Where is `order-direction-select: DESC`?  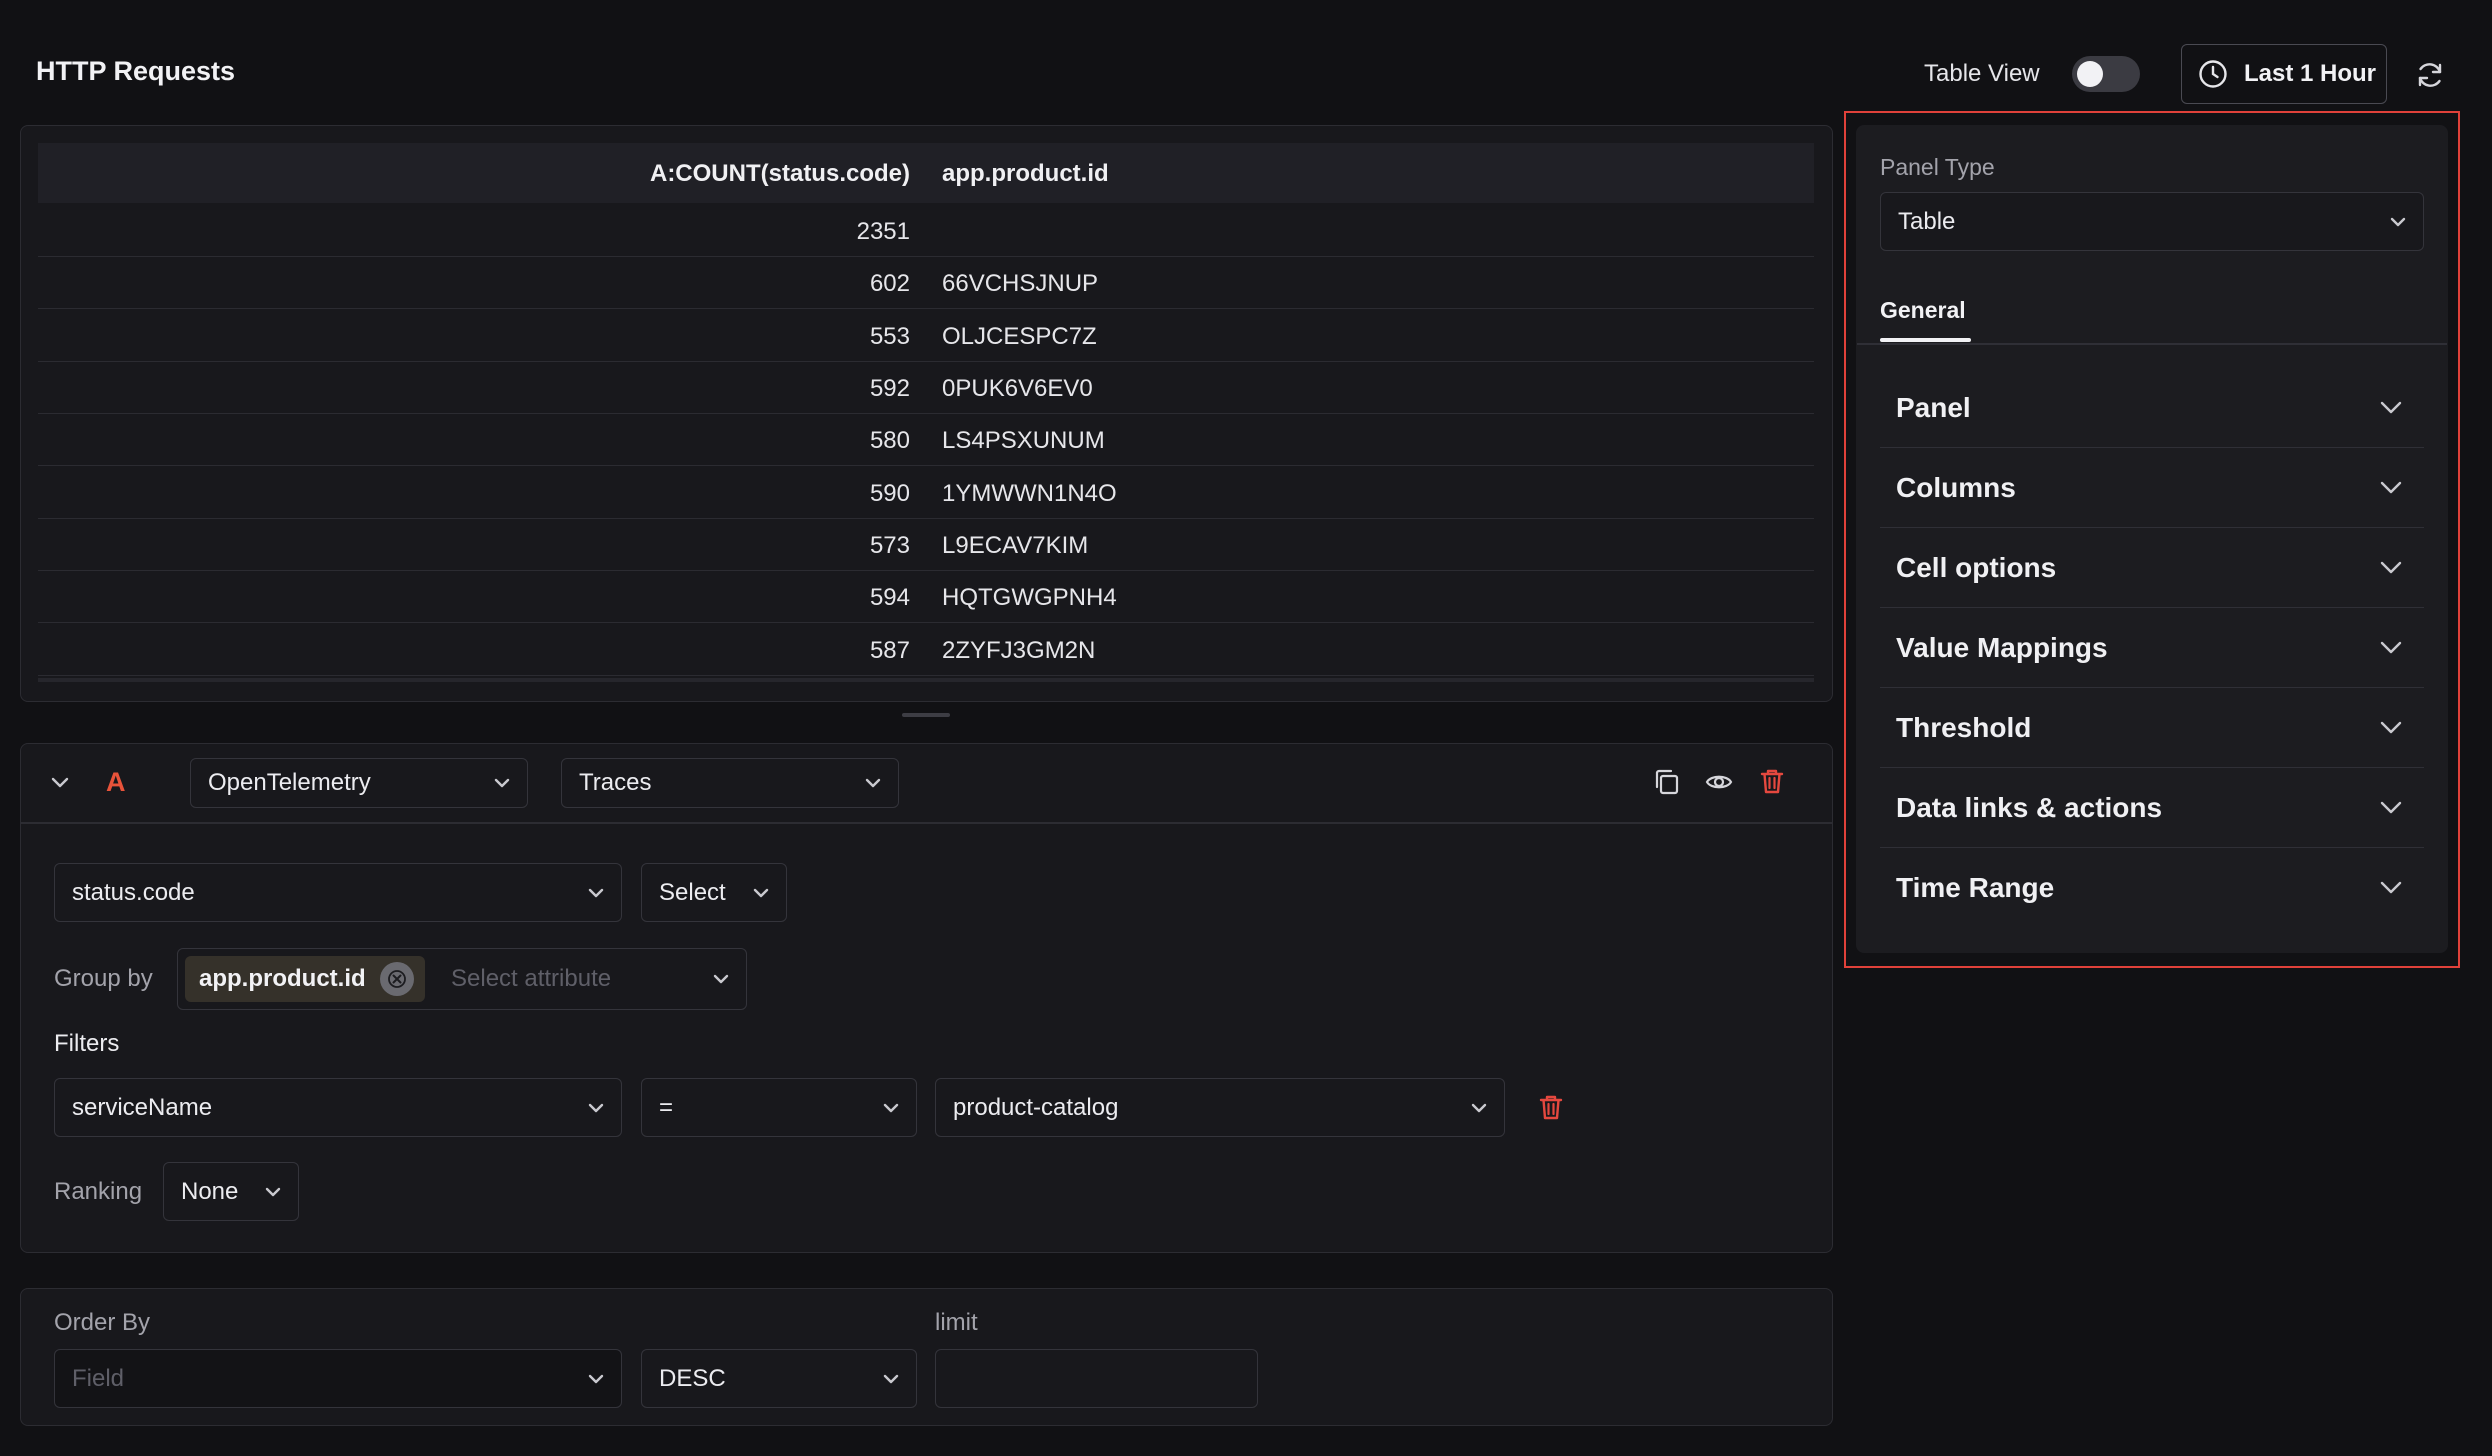 order-direction-select: DESC is located at coordinates (779, 1378).